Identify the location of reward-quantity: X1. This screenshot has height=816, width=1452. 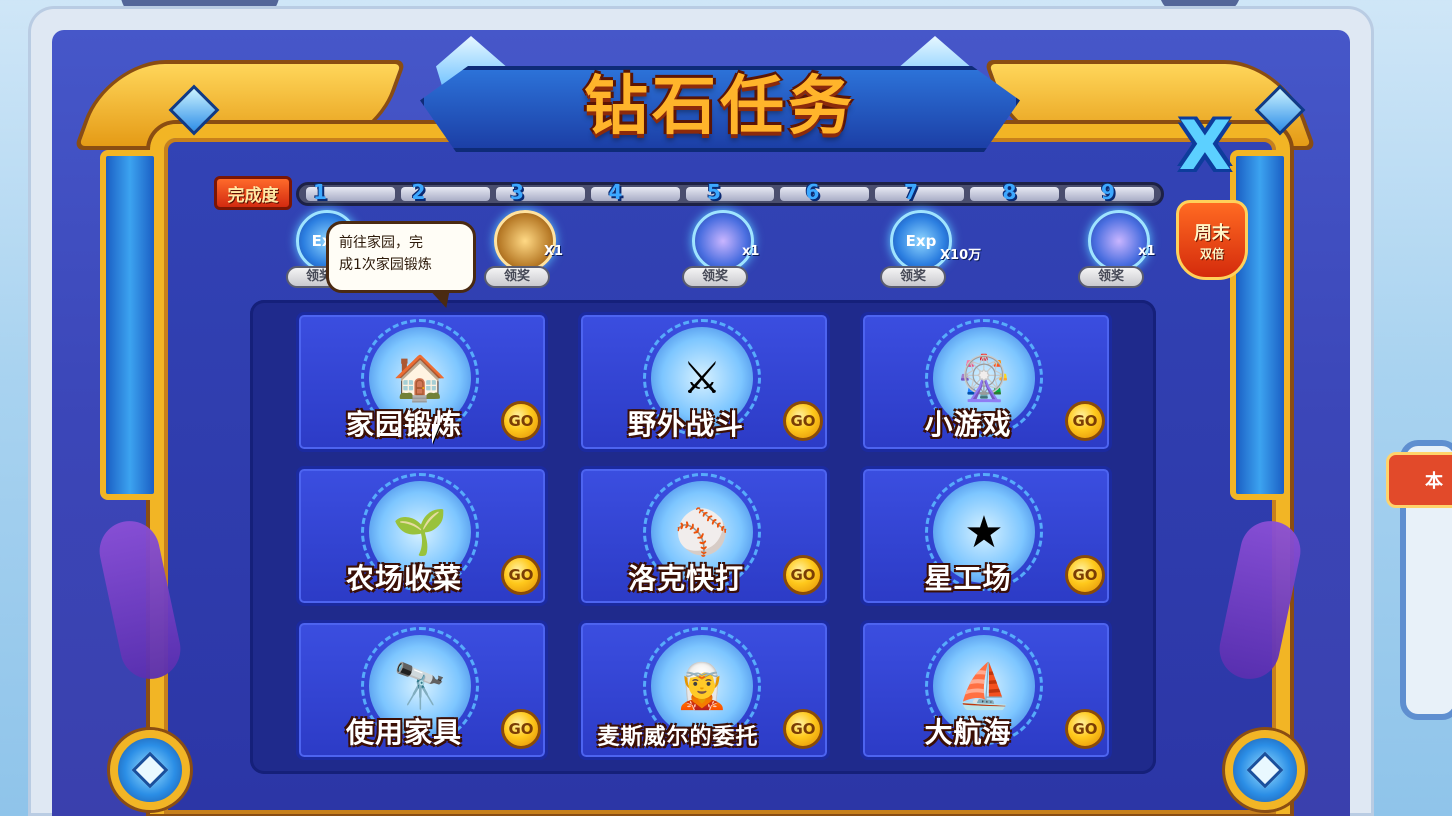
(554, 251).